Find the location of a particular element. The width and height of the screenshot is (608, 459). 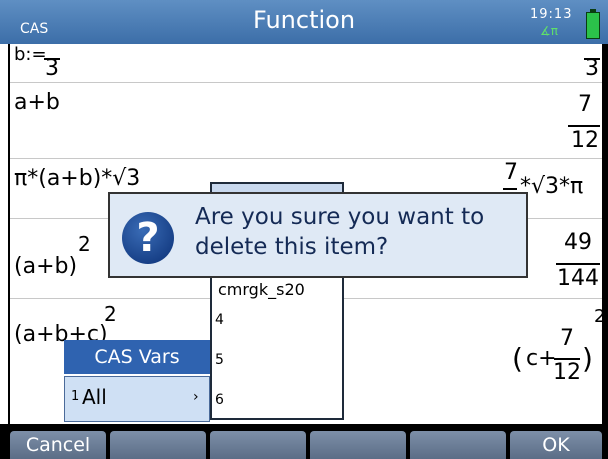

history-expr: b:= is located at coordinates (30, 54).